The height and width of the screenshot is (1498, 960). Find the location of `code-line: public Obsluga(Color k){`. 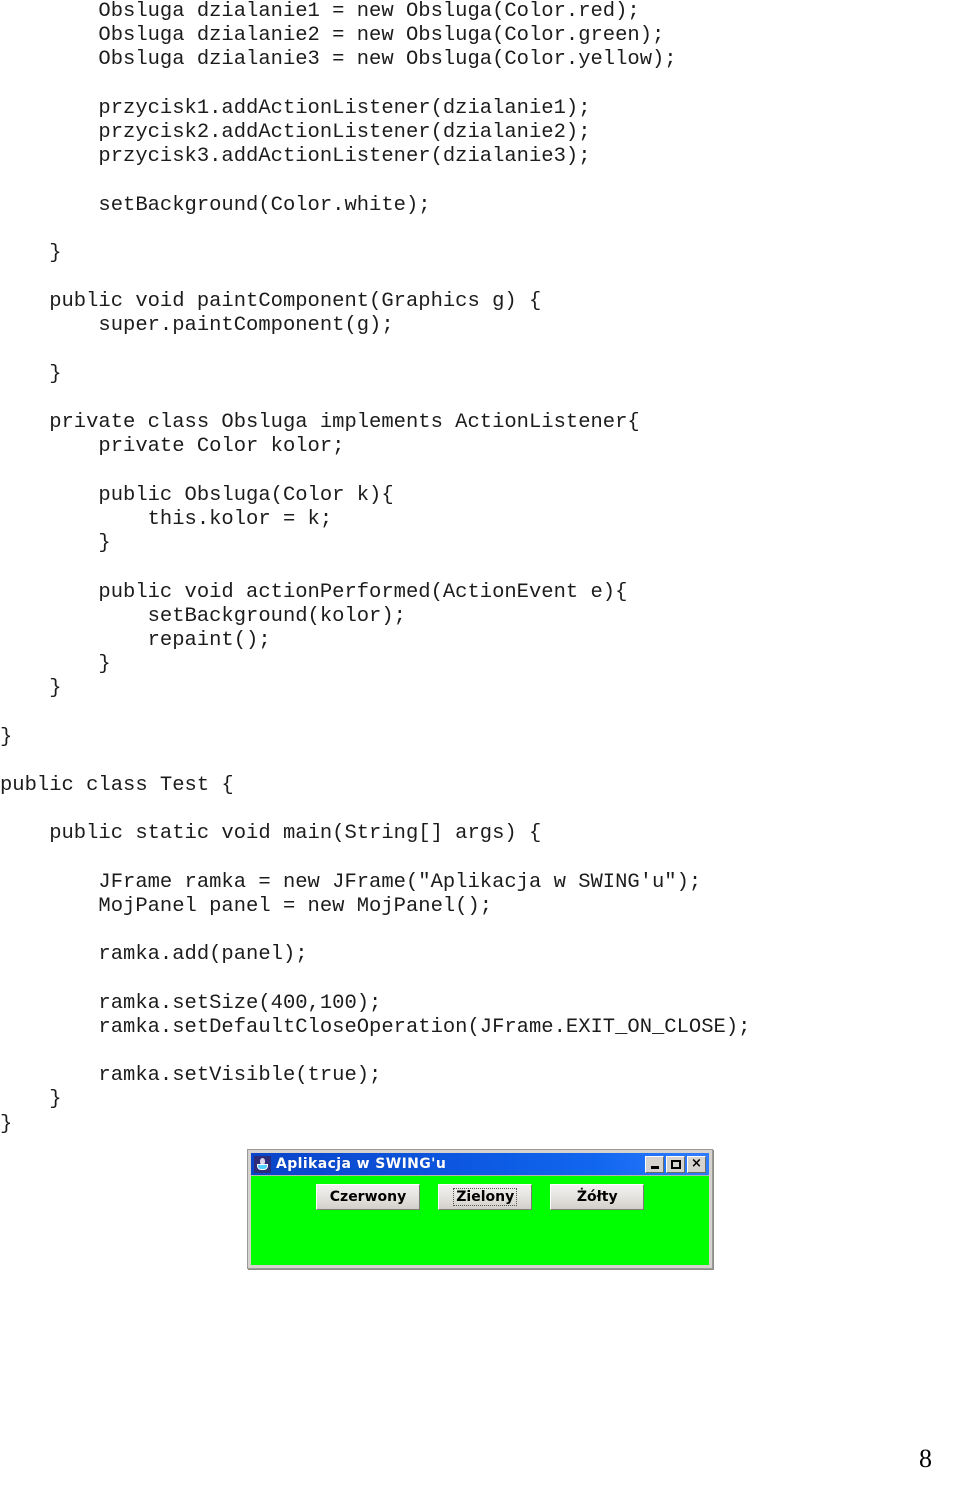

code-line: public Obsluga(Color k){ is located at coordinates (197, 495).